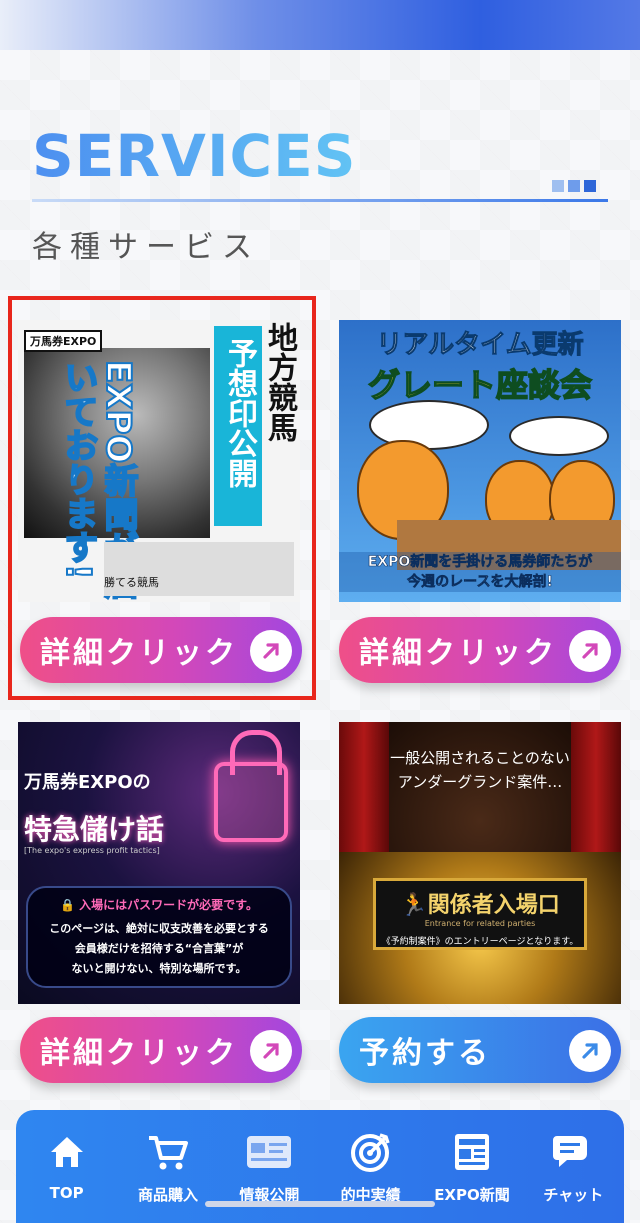  I want to click on nav-item-chat: チャット, so click(573, 1166).